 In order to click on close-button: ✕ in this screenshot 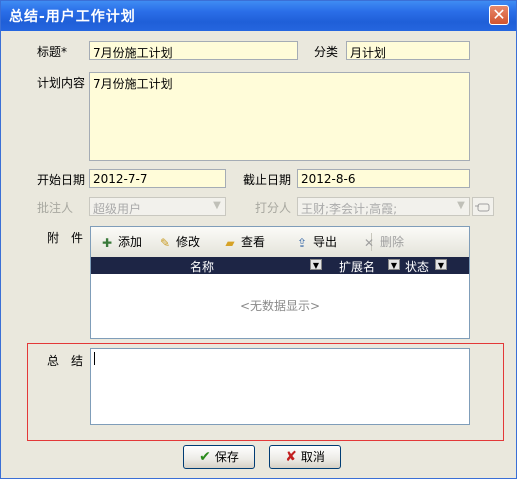, I will do `click(499, 15)`.